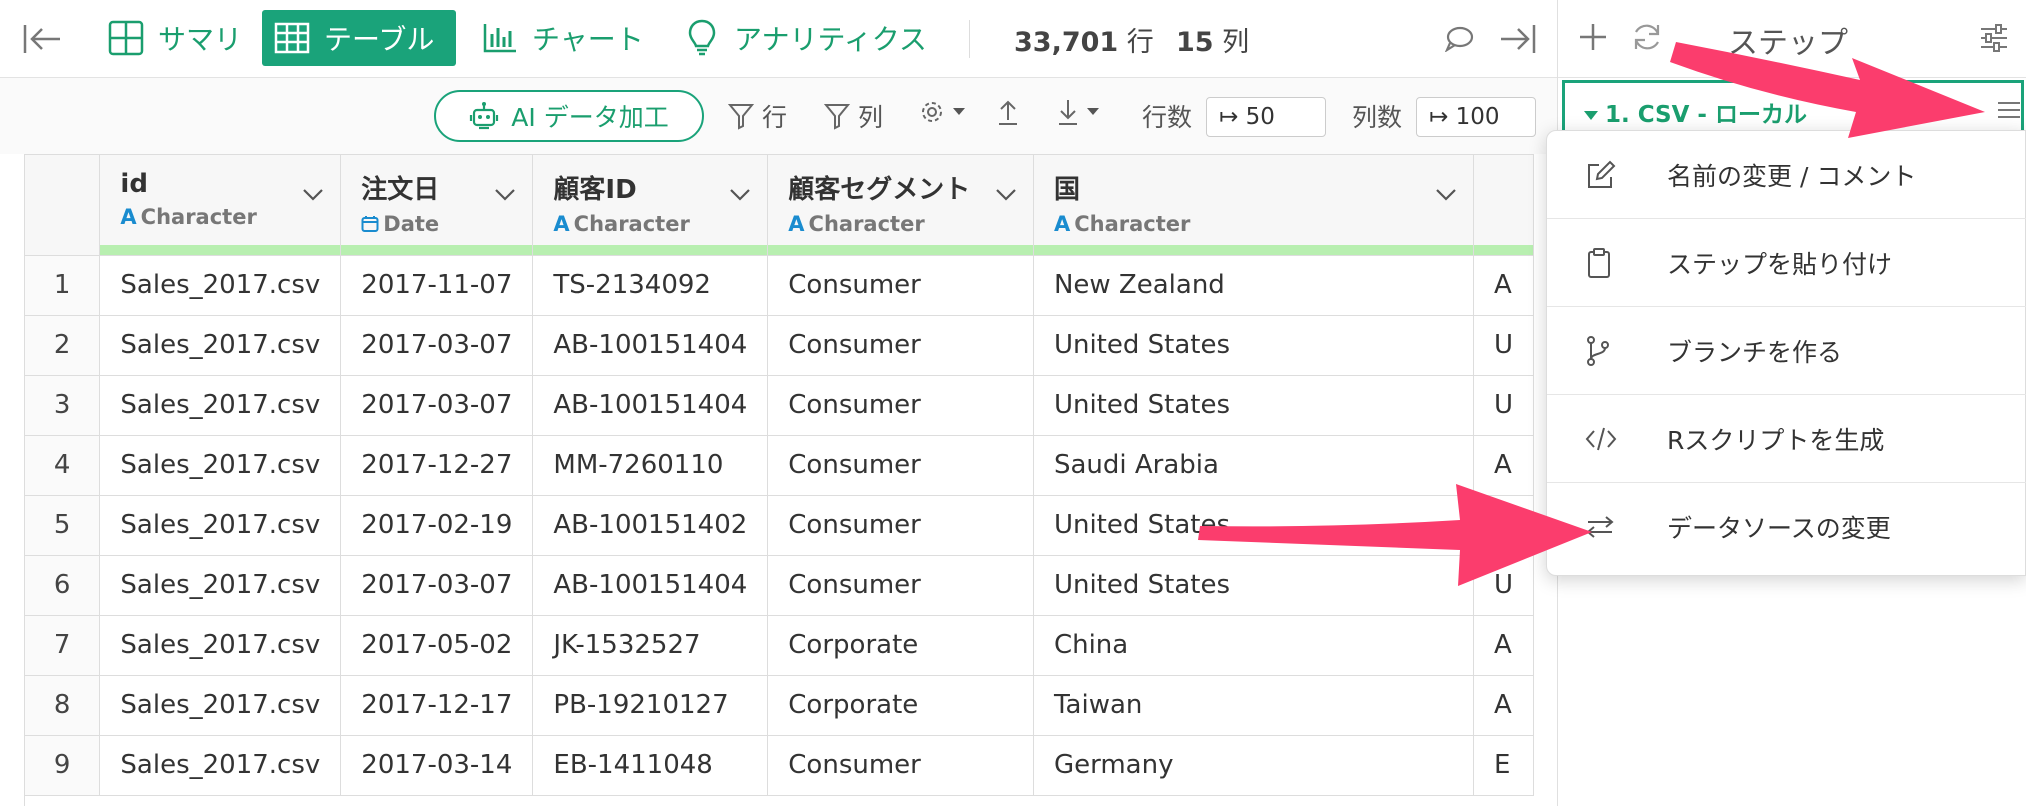  What do you see at coordinates (1994, 40) in the screenshot?
I see `sliders-icon` at bounding box center [1994, 40].